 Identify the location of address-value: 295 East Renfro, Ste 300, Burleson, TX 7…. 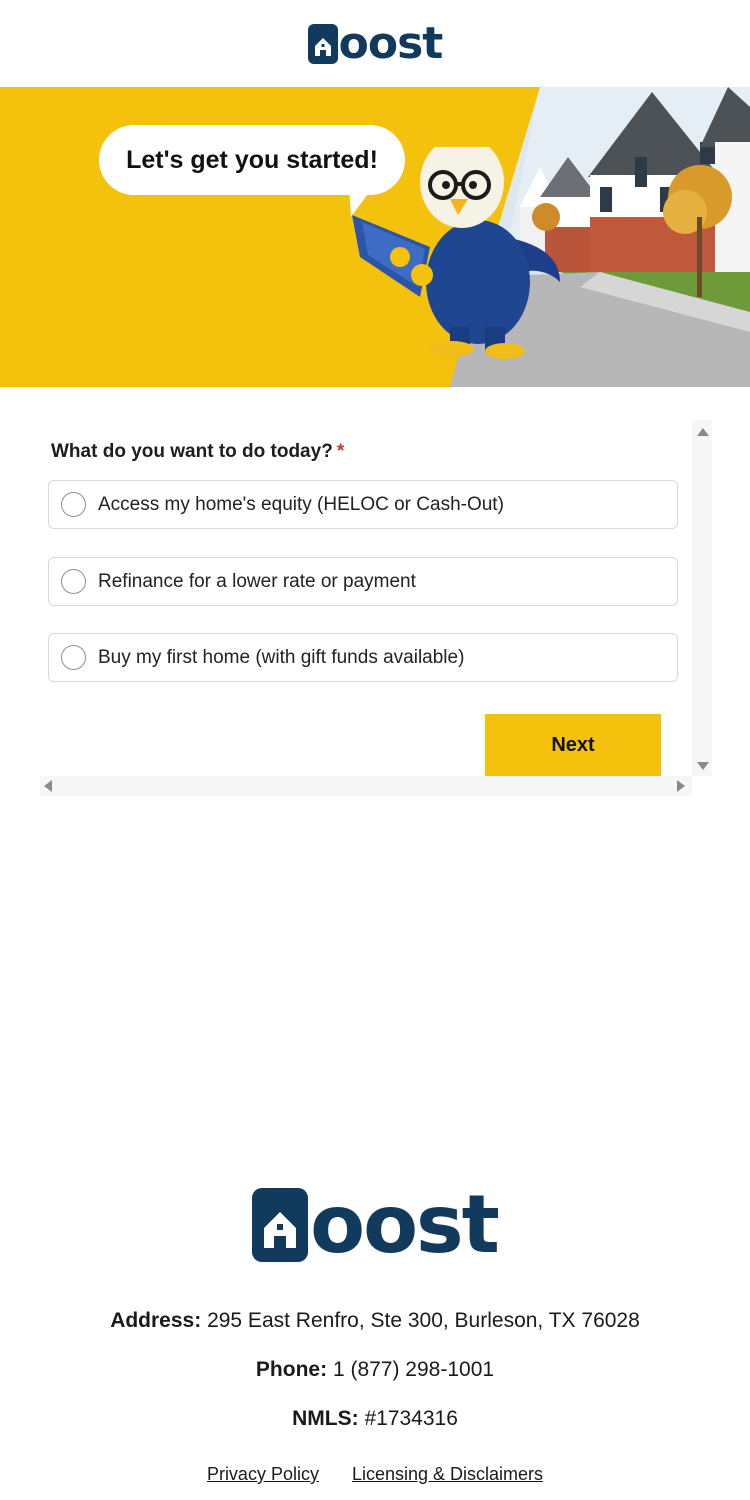
(423, 1320).